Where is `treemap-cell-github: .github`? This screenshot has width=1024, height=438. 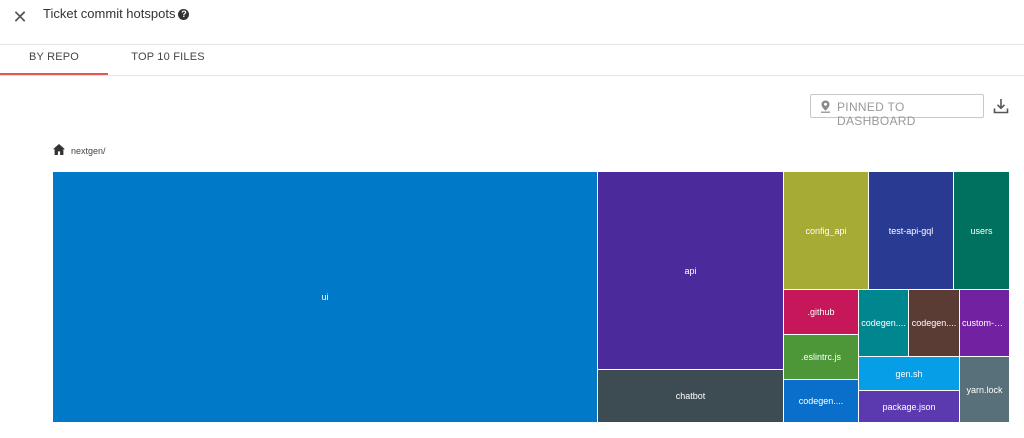 treemap-cell-github: .github is located at coordinates (821, 312).